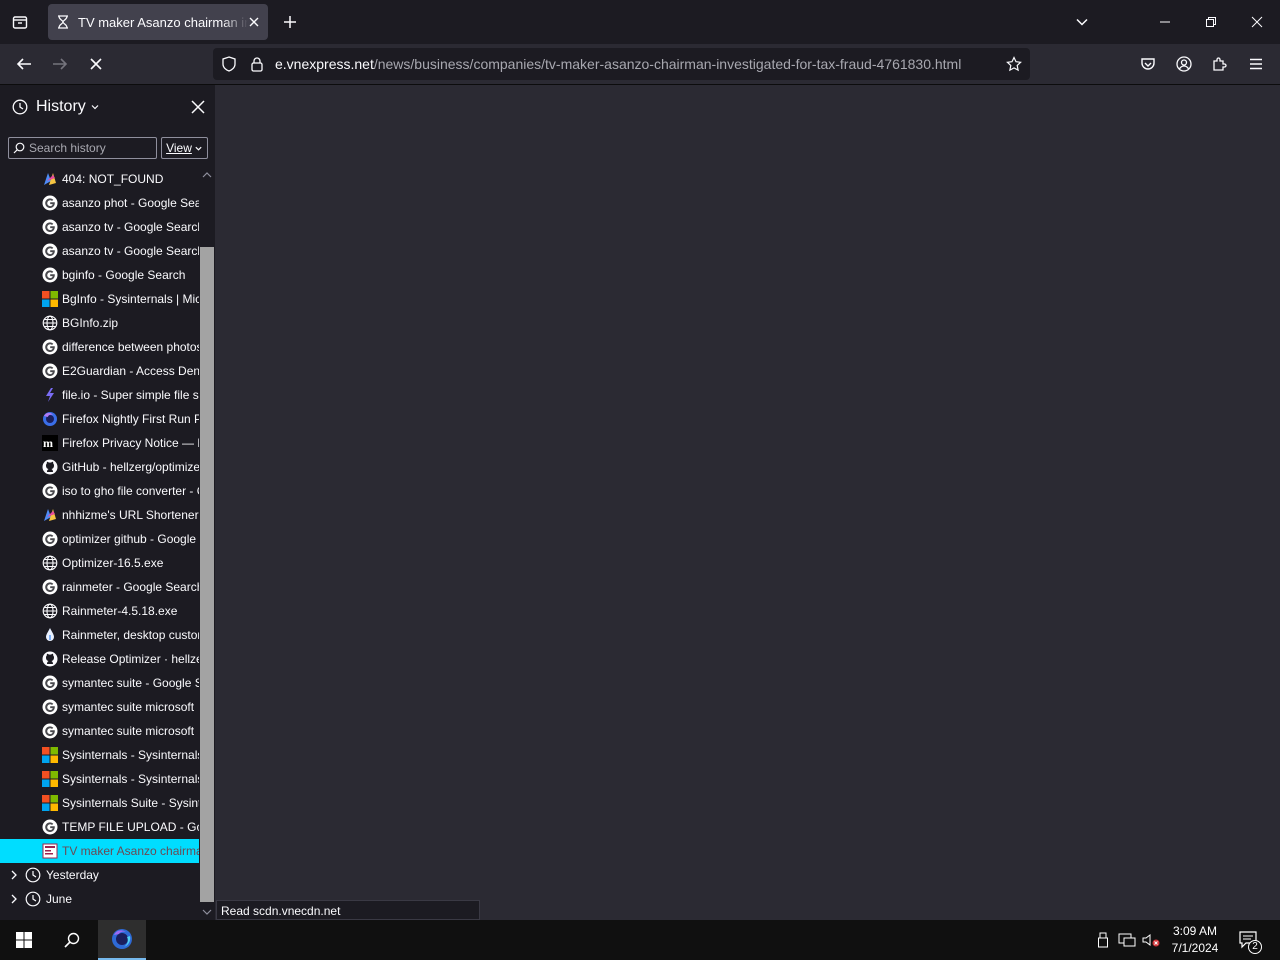 This screenshot has height=960, width=1280. Describe the element at coordinates (254, 22) in the screenshot. I see `close-tab-icon` at that location.